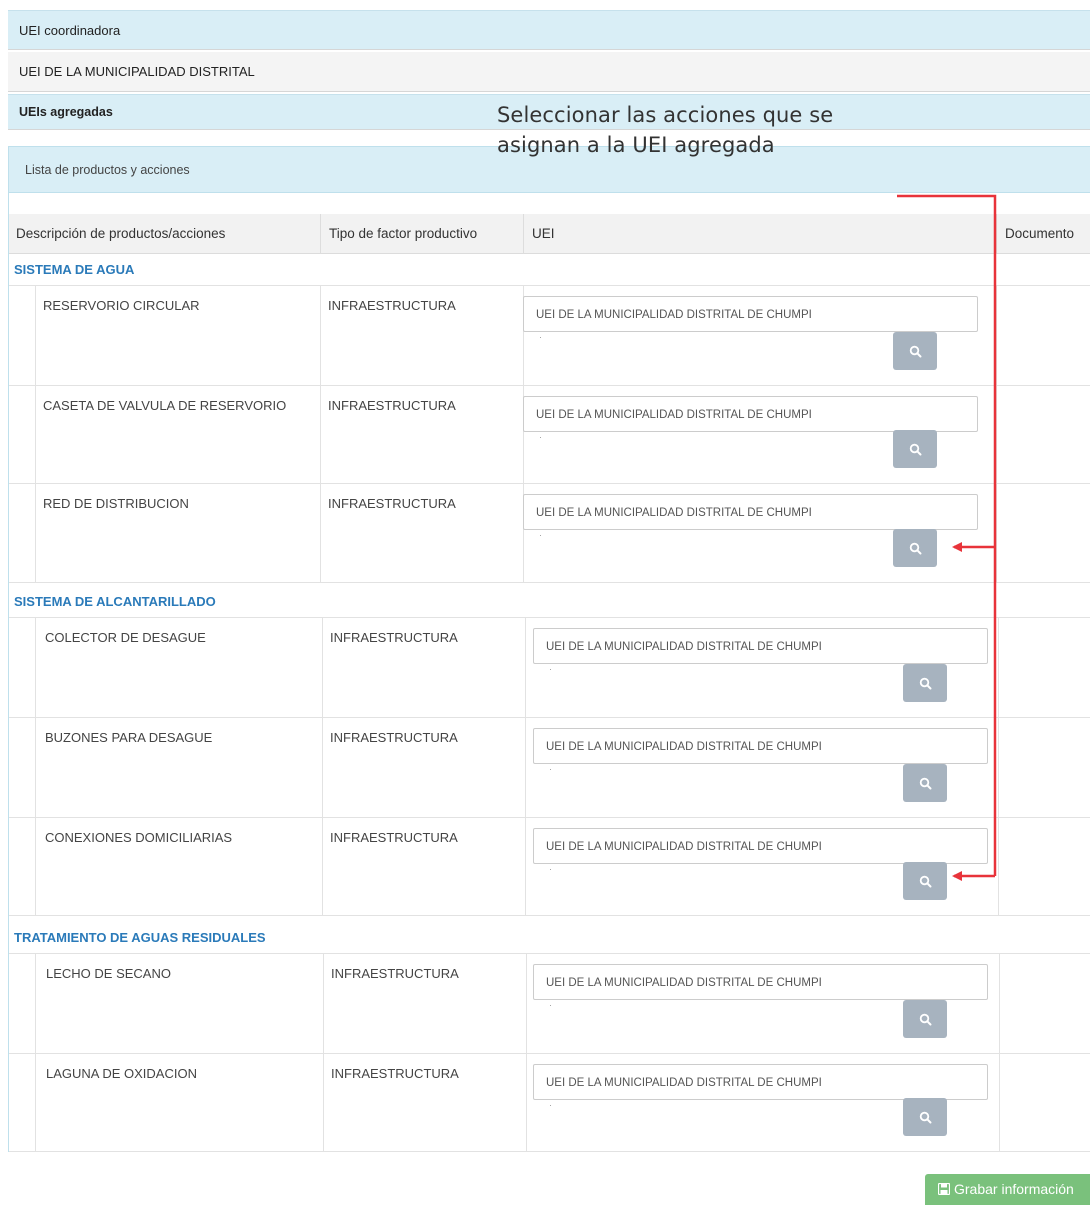  I want to click on uei-coordinadora-label-text: UEI coordinadora, so click(70, 30).